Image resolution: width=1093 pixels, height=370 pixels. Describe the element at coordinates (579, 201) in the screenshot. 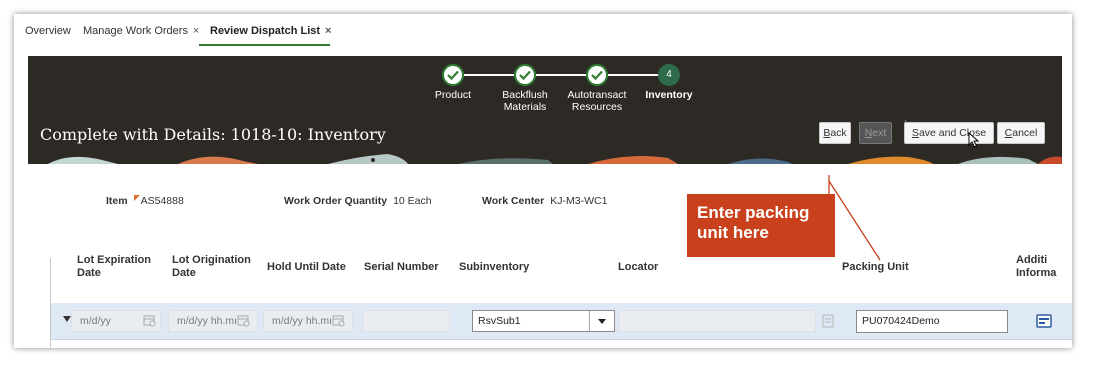

I see `work-center-value: KJ-M3-WC1` at that location.